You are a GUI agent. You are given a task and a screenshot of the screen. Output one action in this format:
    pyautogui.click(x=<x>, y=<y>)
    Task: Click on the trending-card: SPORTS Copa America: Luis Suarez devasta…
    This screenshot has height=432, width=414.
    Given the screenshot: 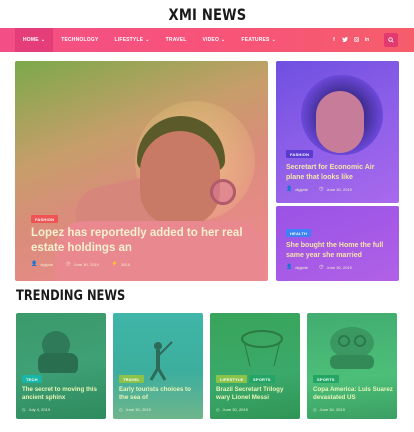 What is the action you would take?
    pyautogui.click(x=352, y=366)
    